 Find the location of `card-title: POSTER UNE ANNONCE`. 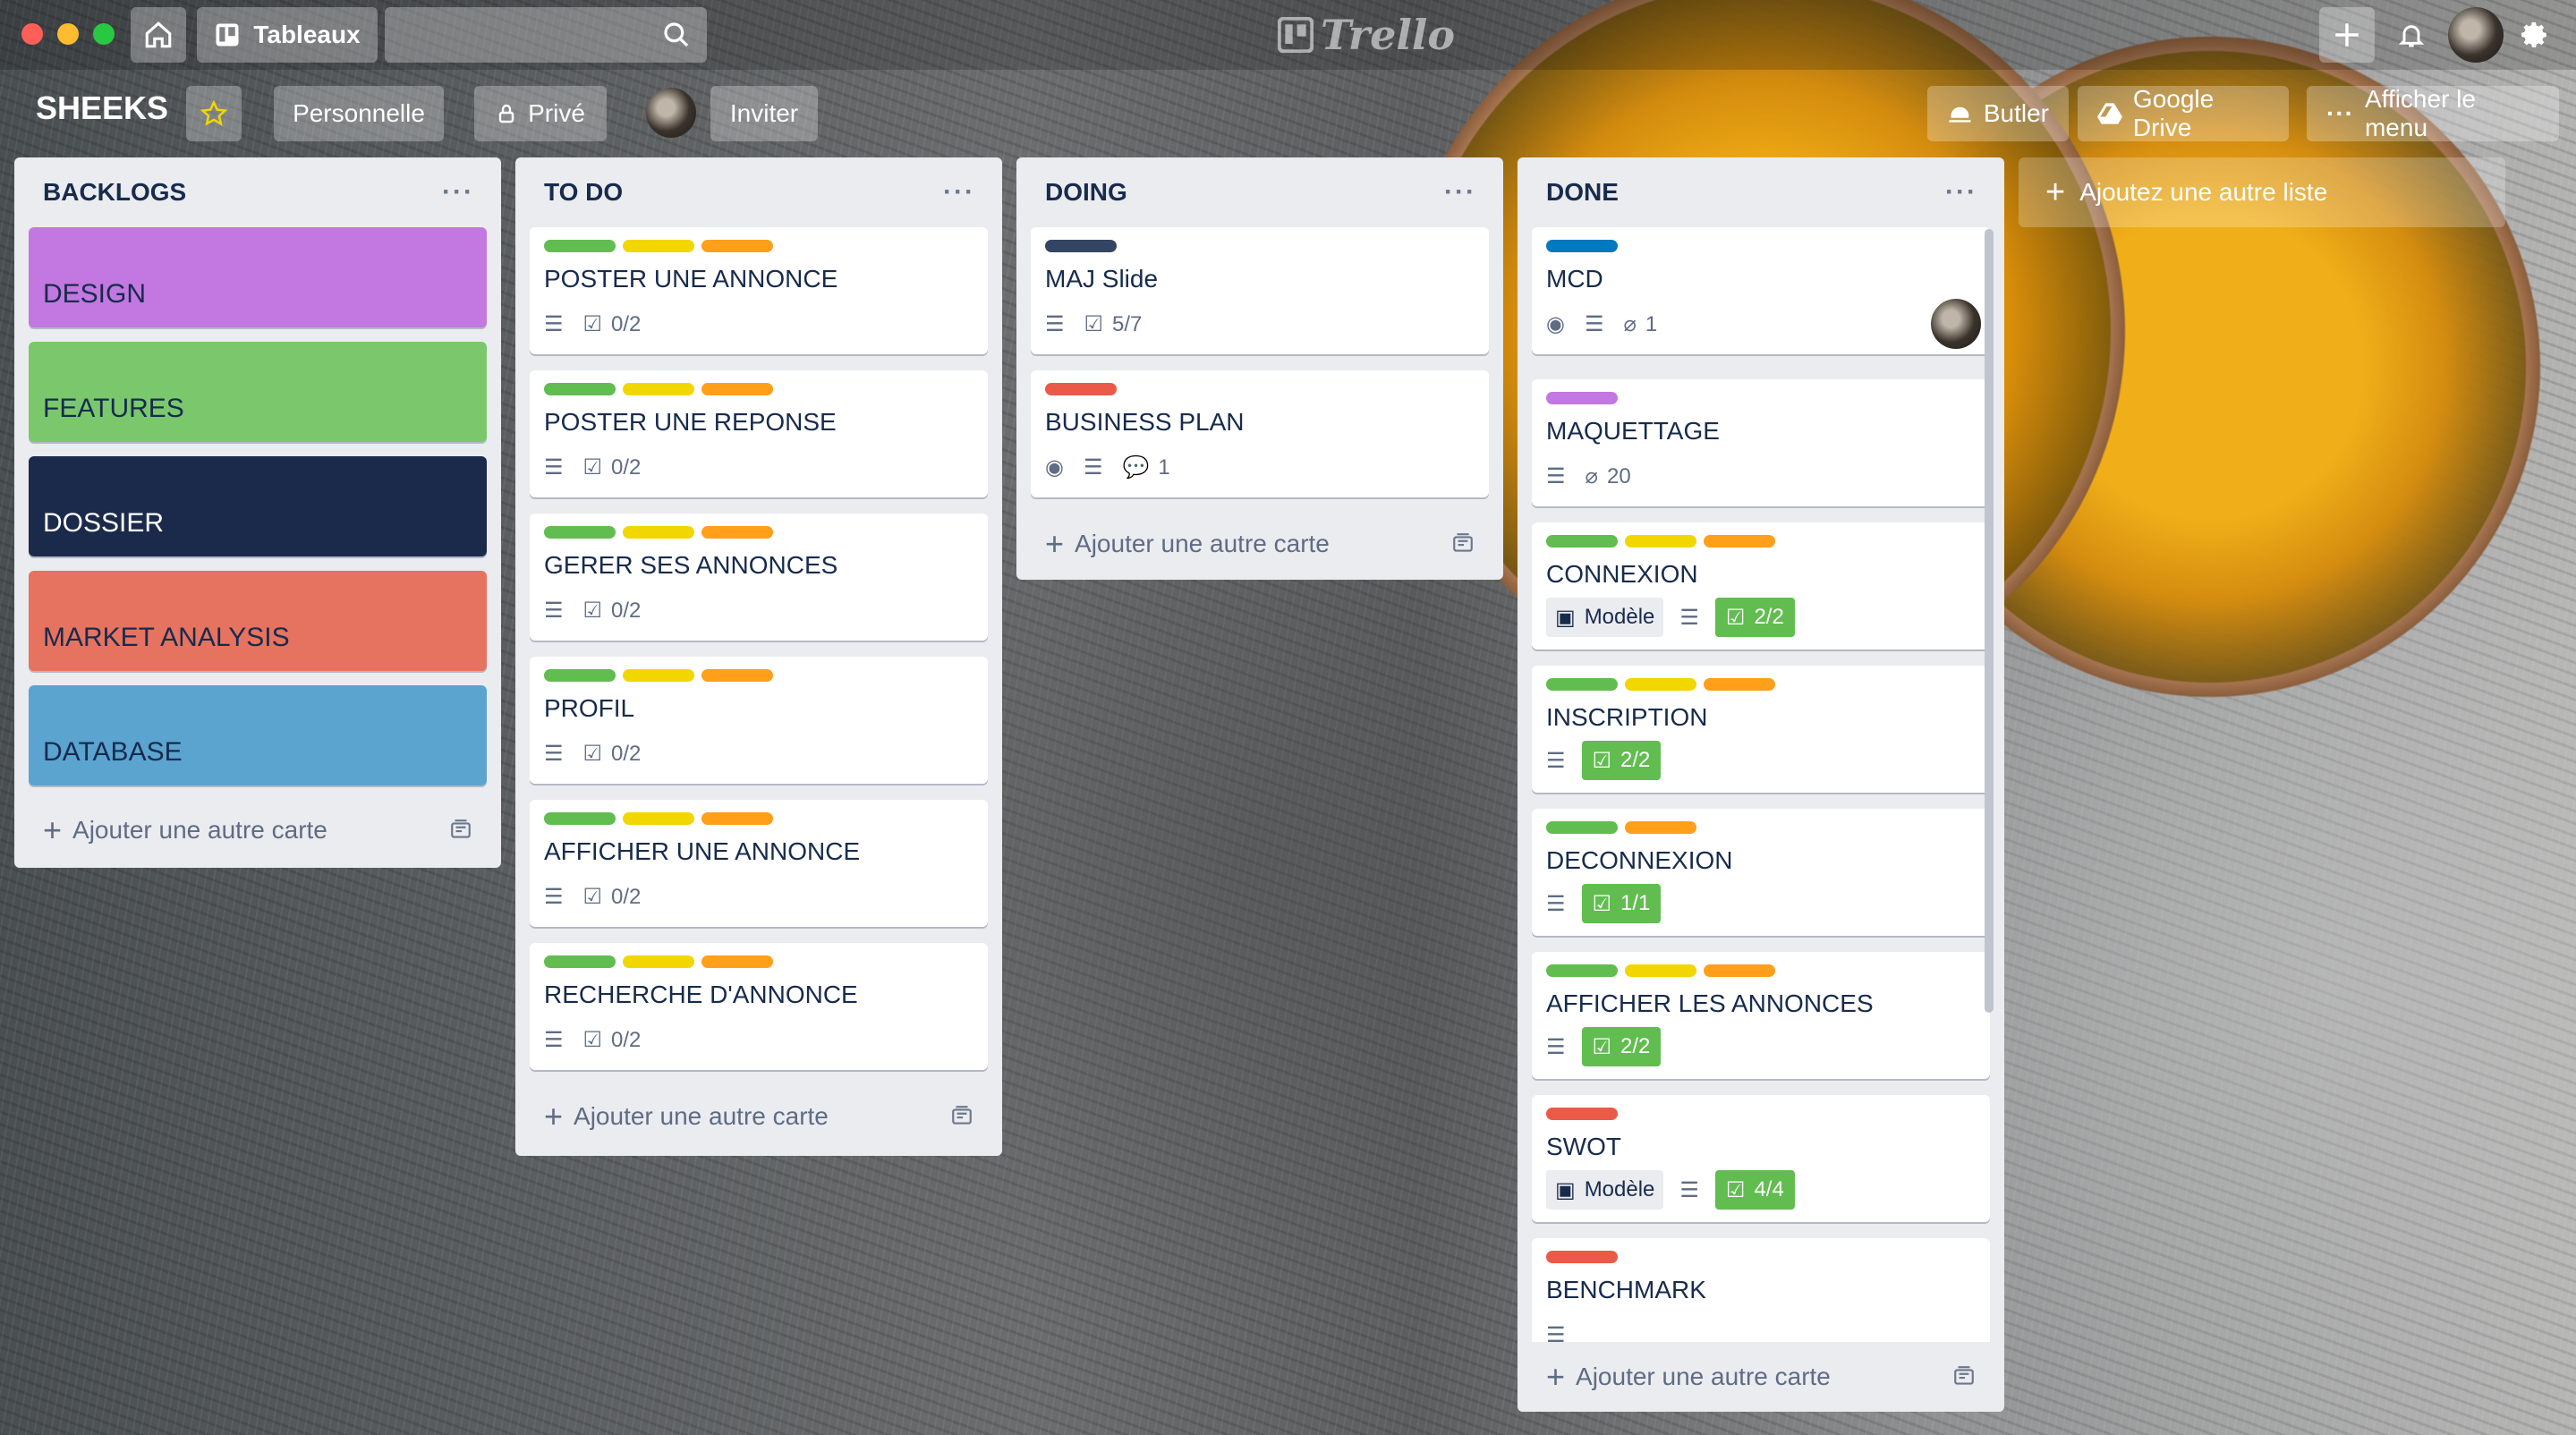

card-title: POSTER UNE ANNONCE is located at coordinates (691, 279).